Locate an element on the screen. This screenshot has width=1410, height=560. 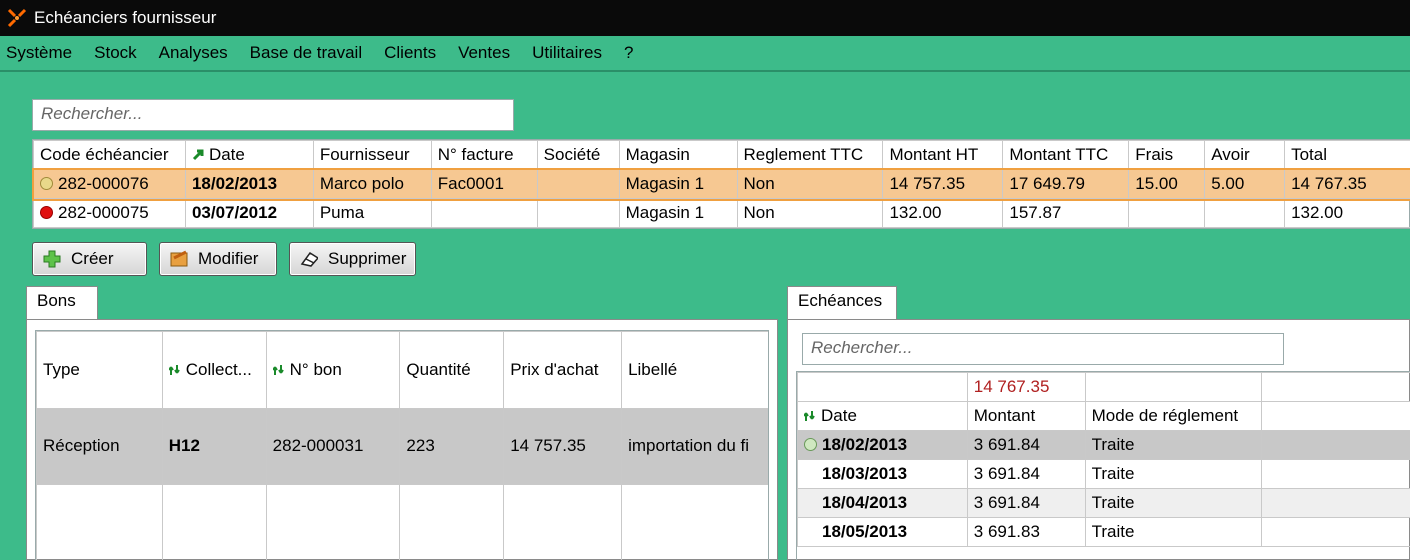
table-row: 18/02/2013 3 691.84 Traite is located at coordinates (1103, 445).